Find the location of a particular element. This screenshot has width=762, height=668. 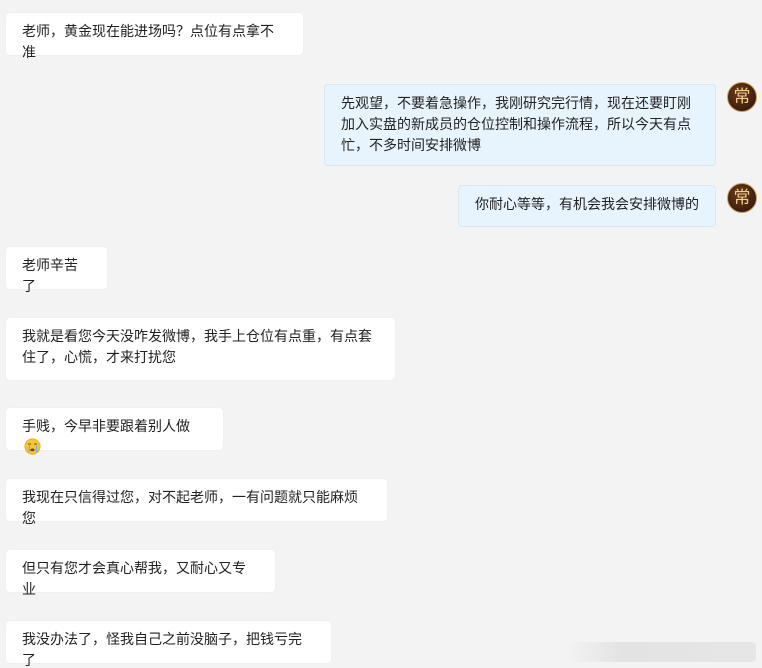

message-text: 我现在只信得过您，对不起老师，一有问题就只能麻烦您 is located at coordinates (190, 508).